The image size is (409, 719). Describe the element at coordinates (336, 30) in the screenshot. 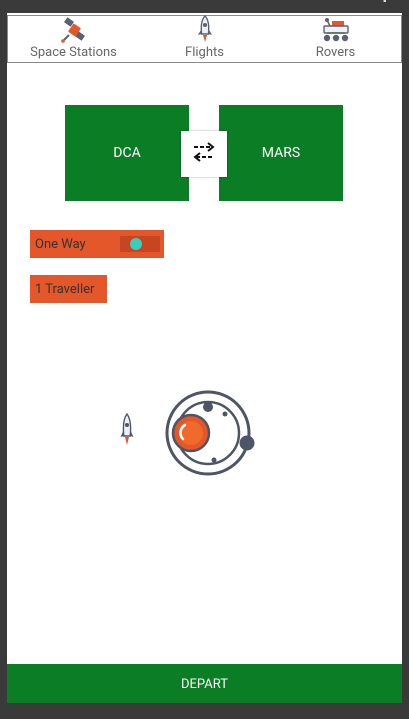

I see `rover-icon` at that location.